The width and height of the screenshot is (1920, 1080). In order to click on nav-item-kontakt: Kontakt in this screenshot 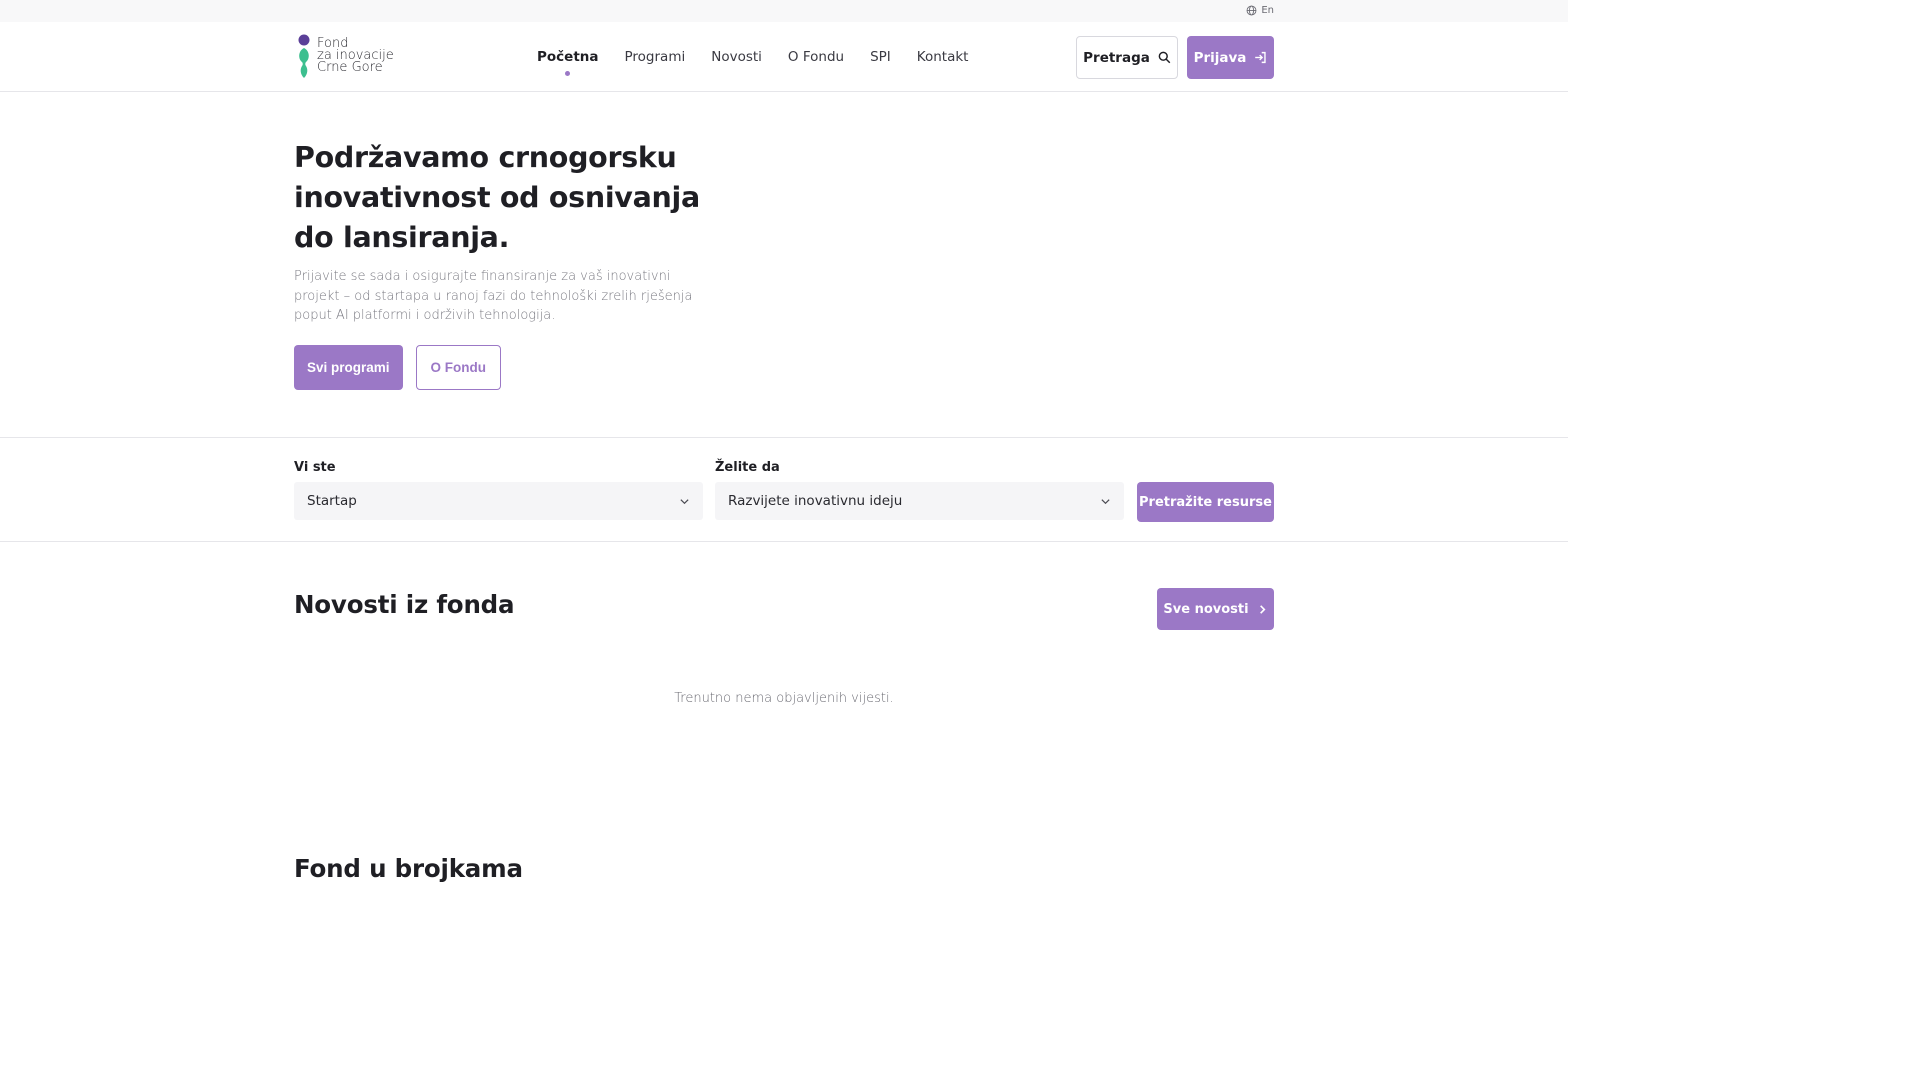, I will do `click(943, 57)`.